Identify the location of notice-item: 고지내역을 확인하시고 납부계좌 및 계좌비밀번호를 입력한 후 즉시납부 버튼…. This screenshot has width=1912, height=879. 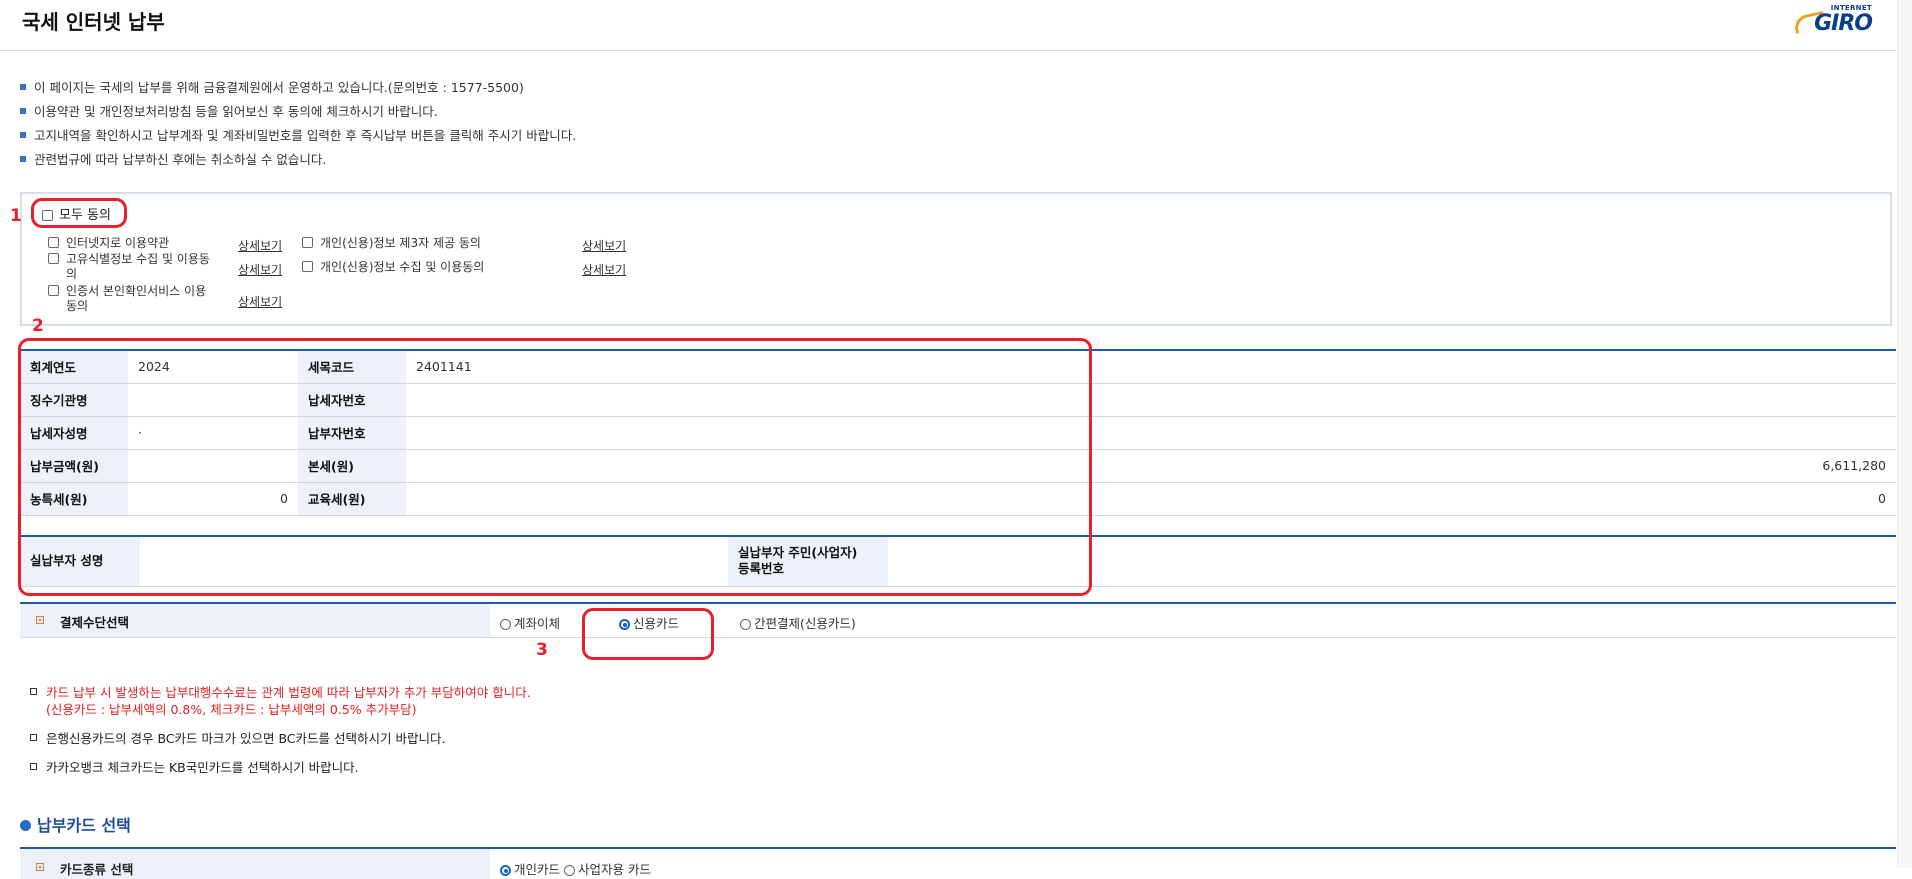
(298, 140).